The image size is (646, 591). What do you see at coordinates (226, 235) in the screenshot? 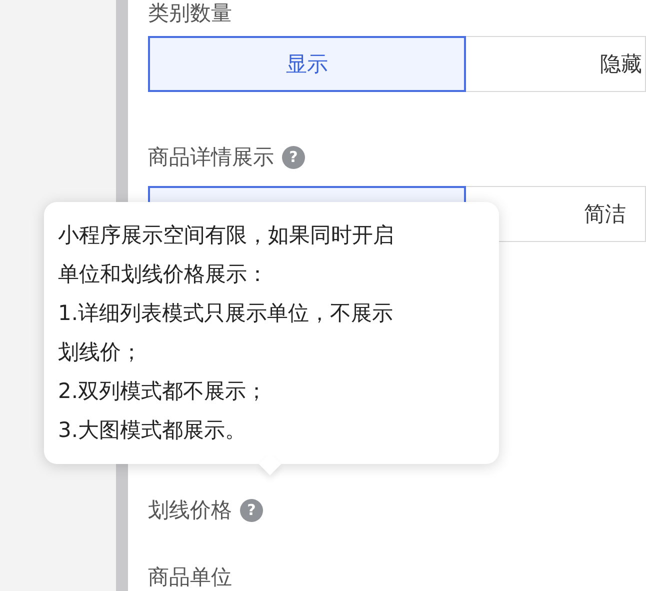
I see `tooltip-text: 小程序展示空间有限，如果同时开启` at bounding box center [226, 235].